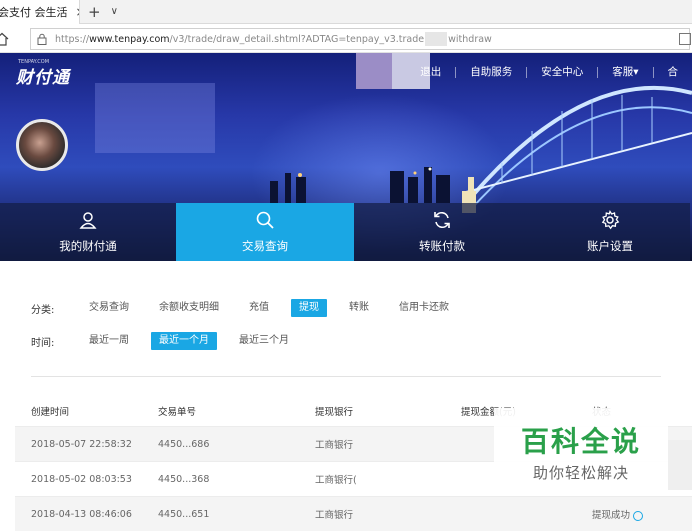 The image size is (692, 531). What do you see at coordinates (4, 39) in the screenshot?
I see `home-icon` at bounding box center [4, 39].